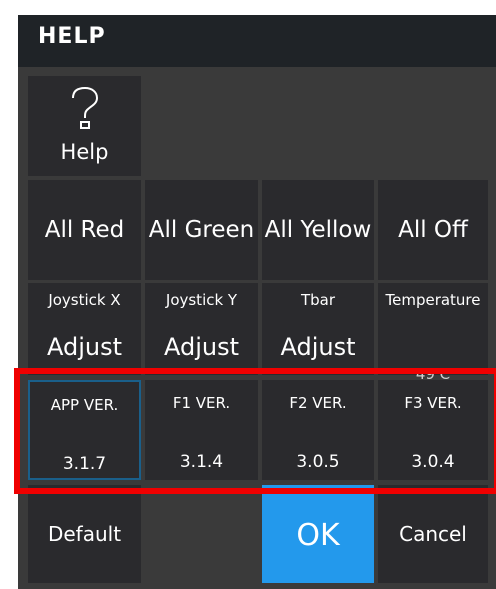 The height and width of the screenshot is (589, 496). I want to click on tbar-title: Tbar, so click(318, 300).